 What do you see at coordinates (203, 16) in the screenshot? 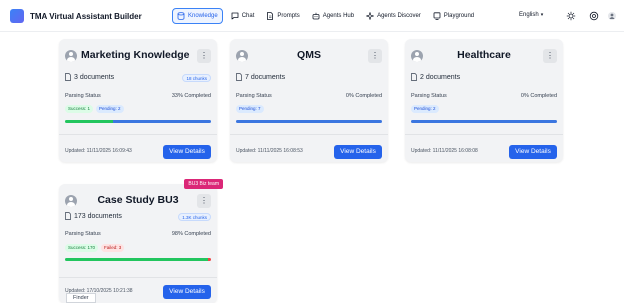
I see `nav-knowledge-label: Knowledge` at bounding box center [203, 16].